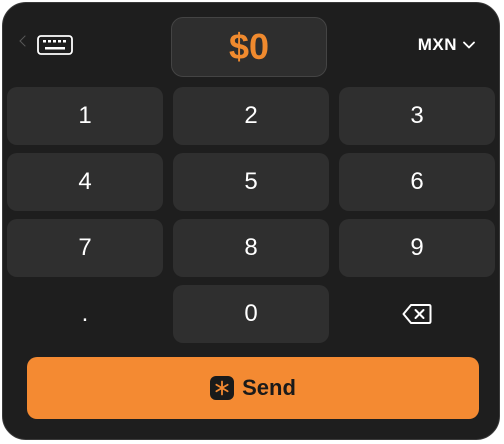 Image resolution: width=504 pixels, height=444 pixels. I want to click on keyboard-icon, so click(55, 45).